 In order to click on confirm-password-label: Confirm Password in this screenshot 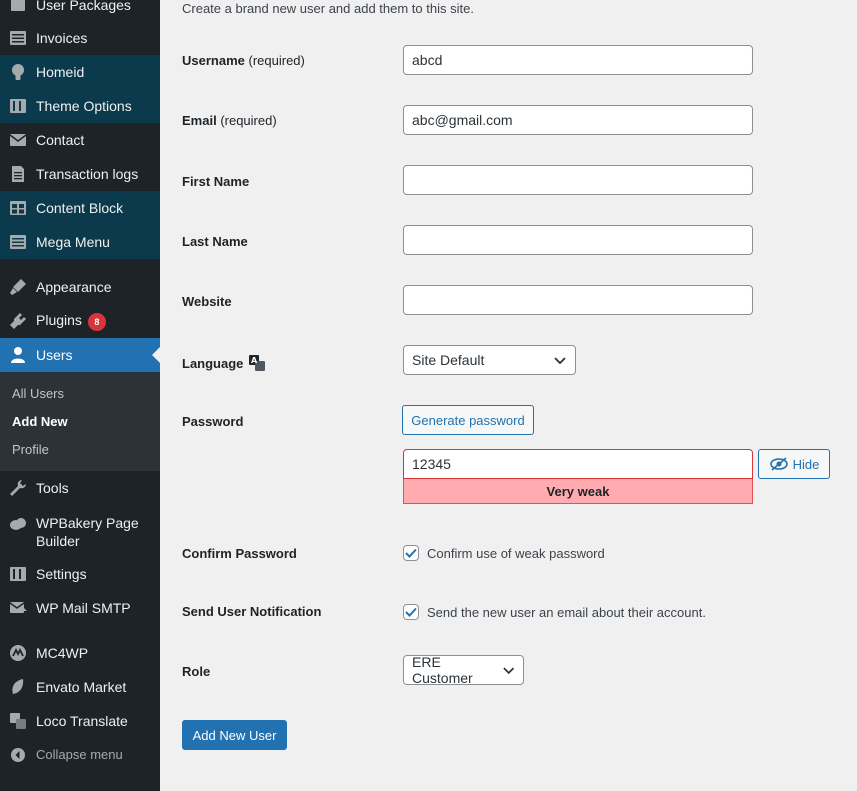, I will do `click(239, 553)`.